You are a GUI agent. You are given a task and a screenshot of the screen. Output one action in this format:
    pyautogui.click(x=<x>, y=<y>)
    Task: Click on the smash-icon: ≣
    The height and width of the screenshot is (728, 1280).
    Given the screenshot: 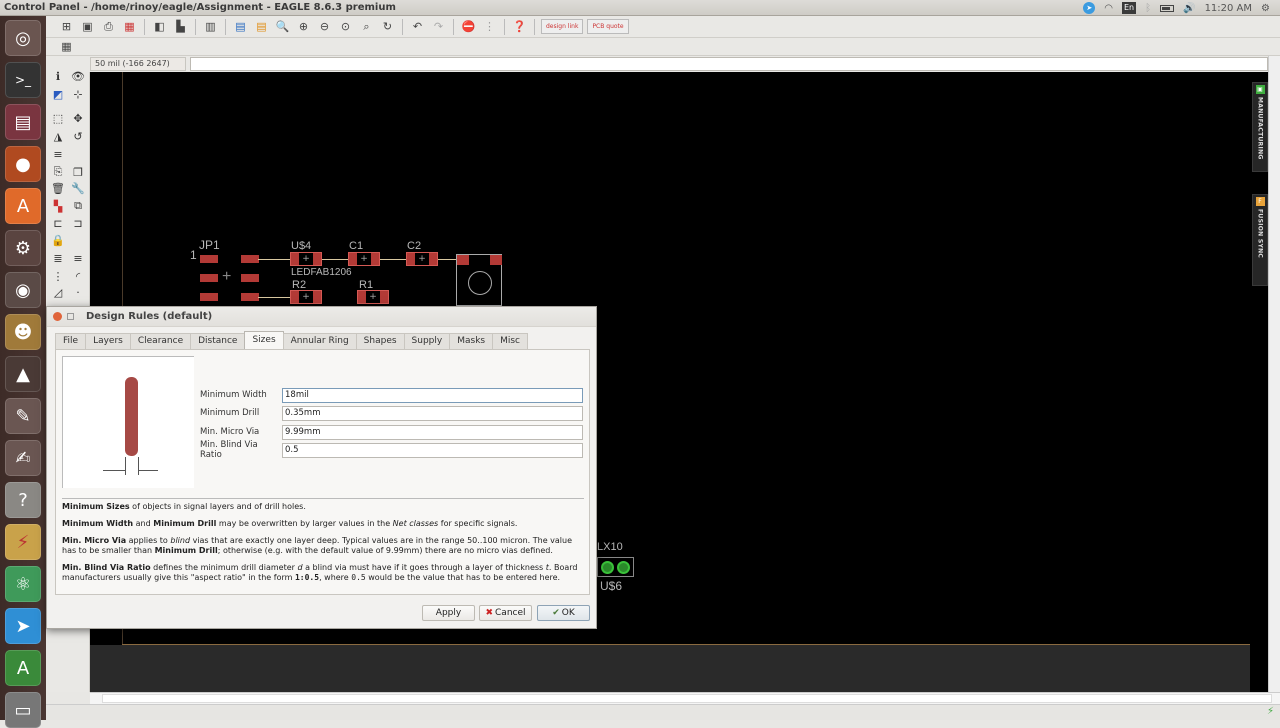 What is the action you would take?
    pyautogui.click(x=58, y=258)
    